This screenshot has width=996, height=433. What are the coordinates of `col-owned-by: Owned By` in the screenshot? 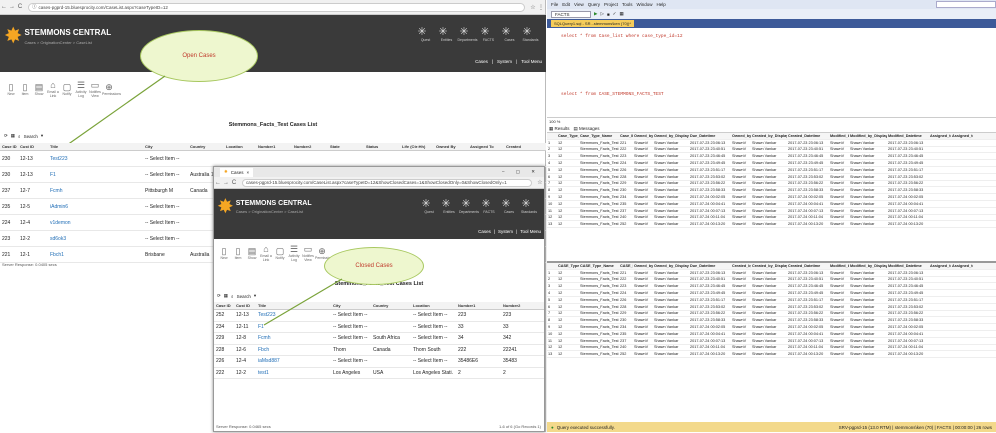 It's located at (451, 146).